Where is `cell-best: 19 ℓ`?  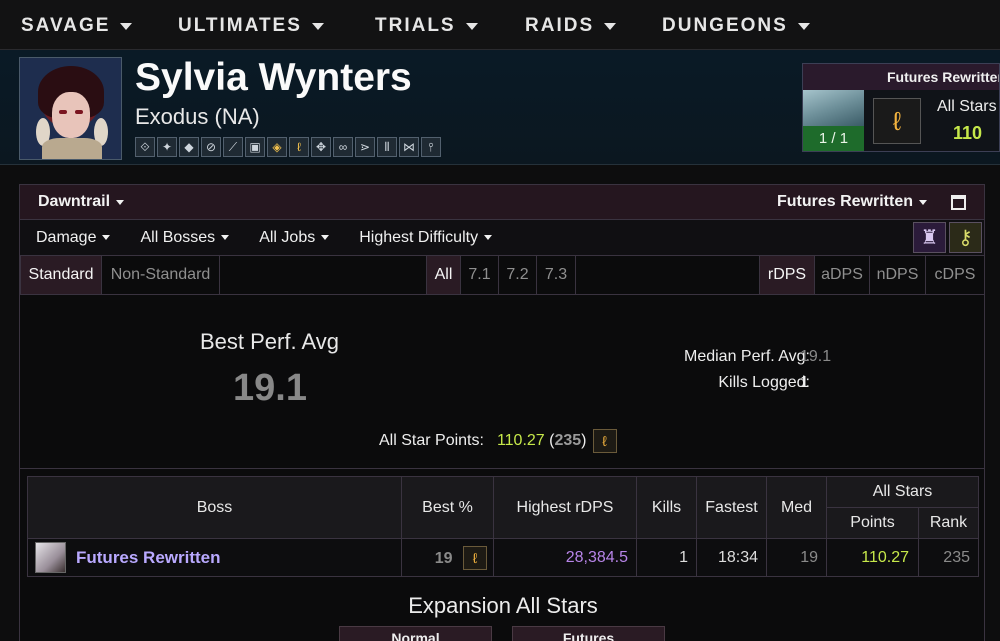 cell-best: 19 ℓ is located at coordinates (447, 557).